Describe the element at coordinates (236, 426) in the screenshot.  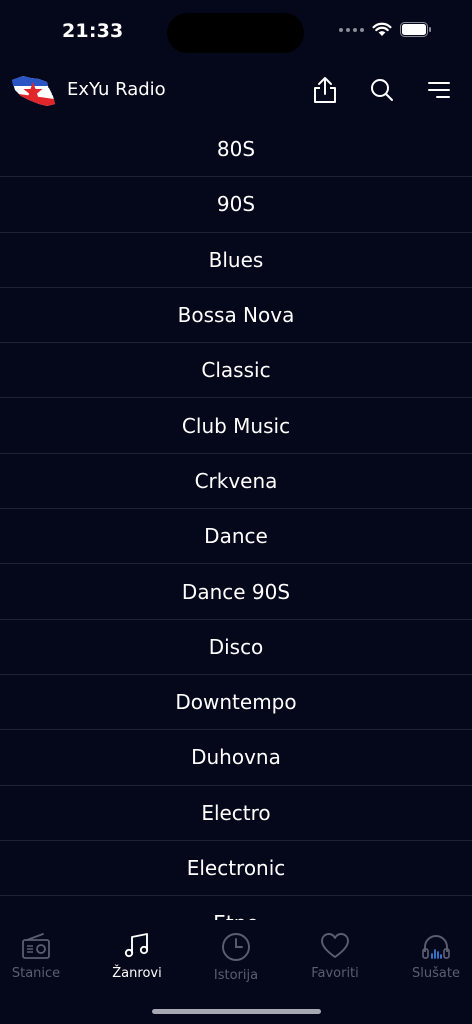
I see `genre-item: Club Music` at that location.